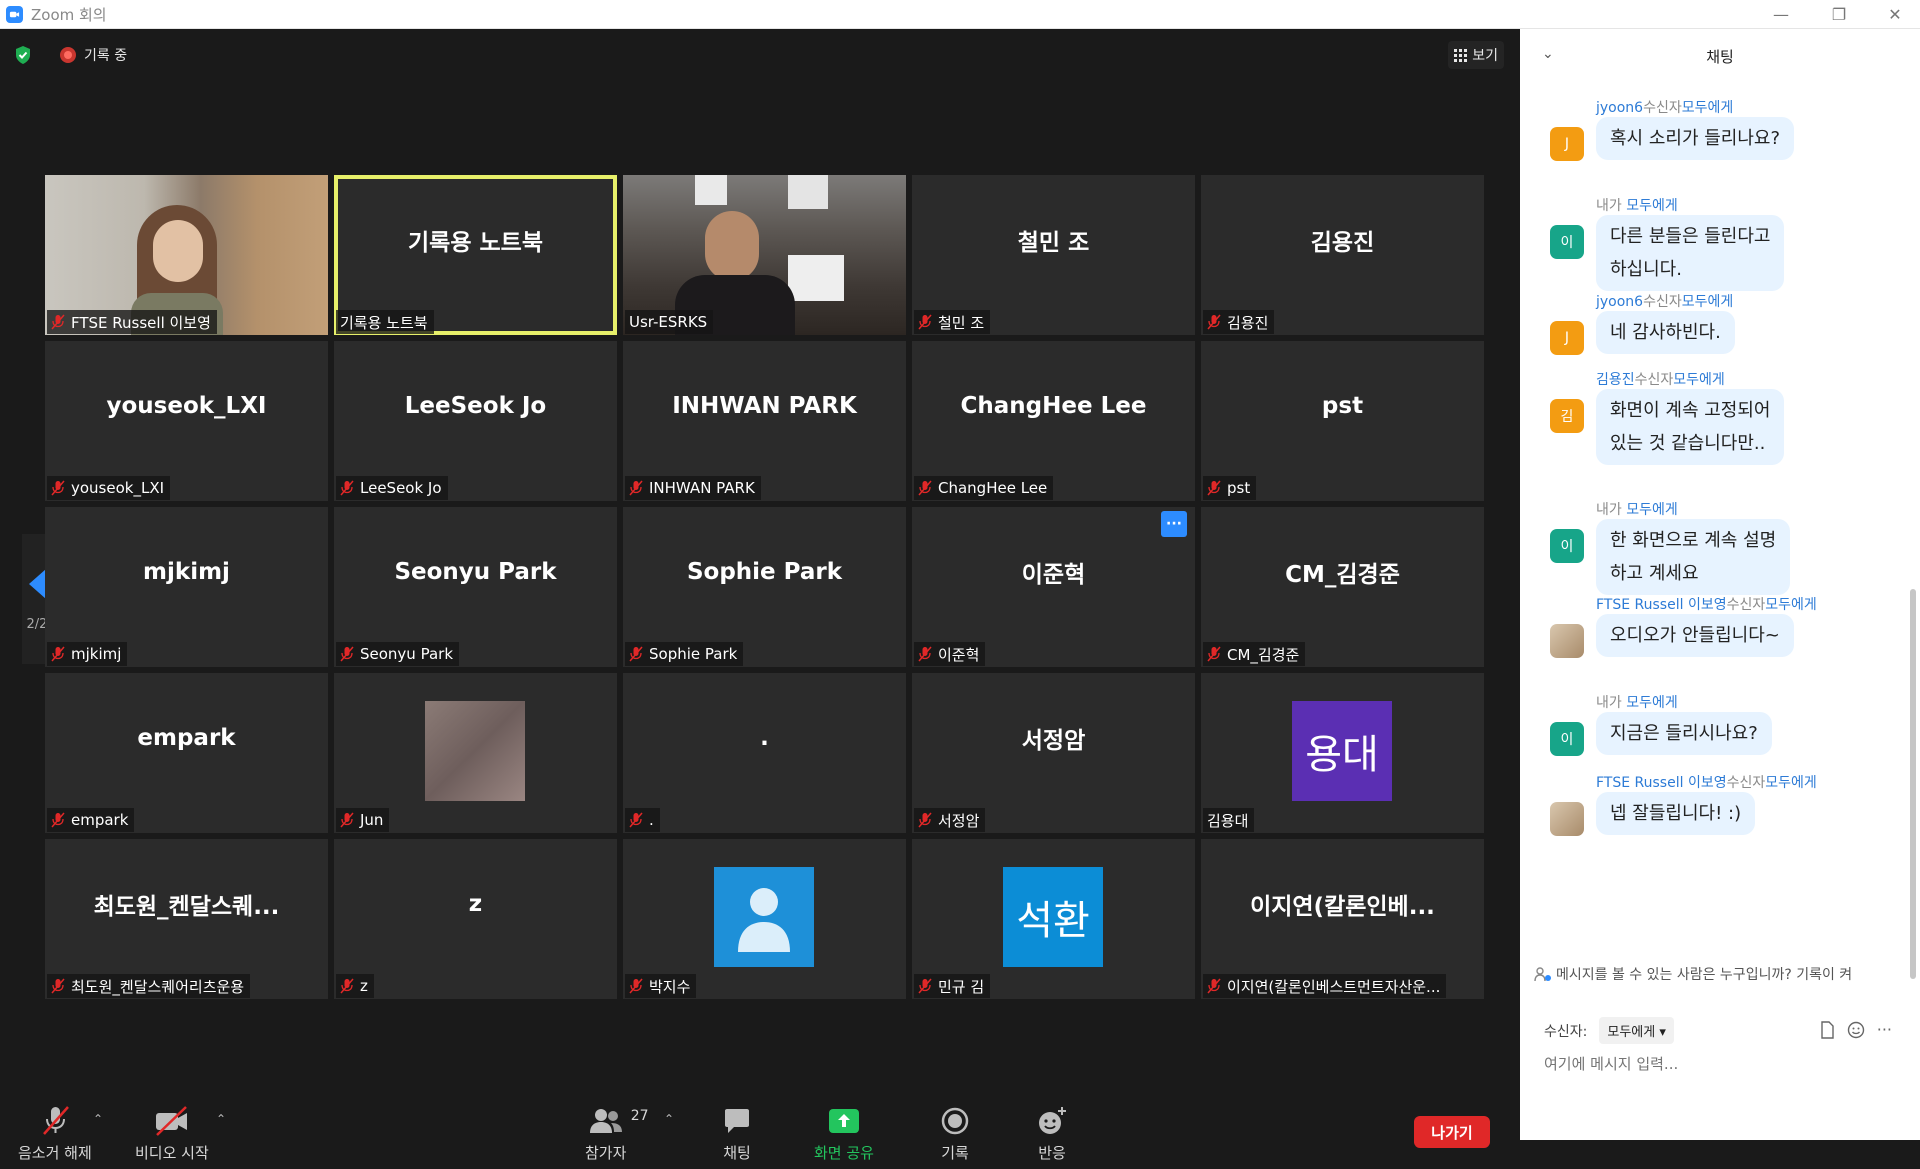 The image size is (1920, 1169). I want to click on participant-tile: 서정암 서정암, so click(1053, 753).